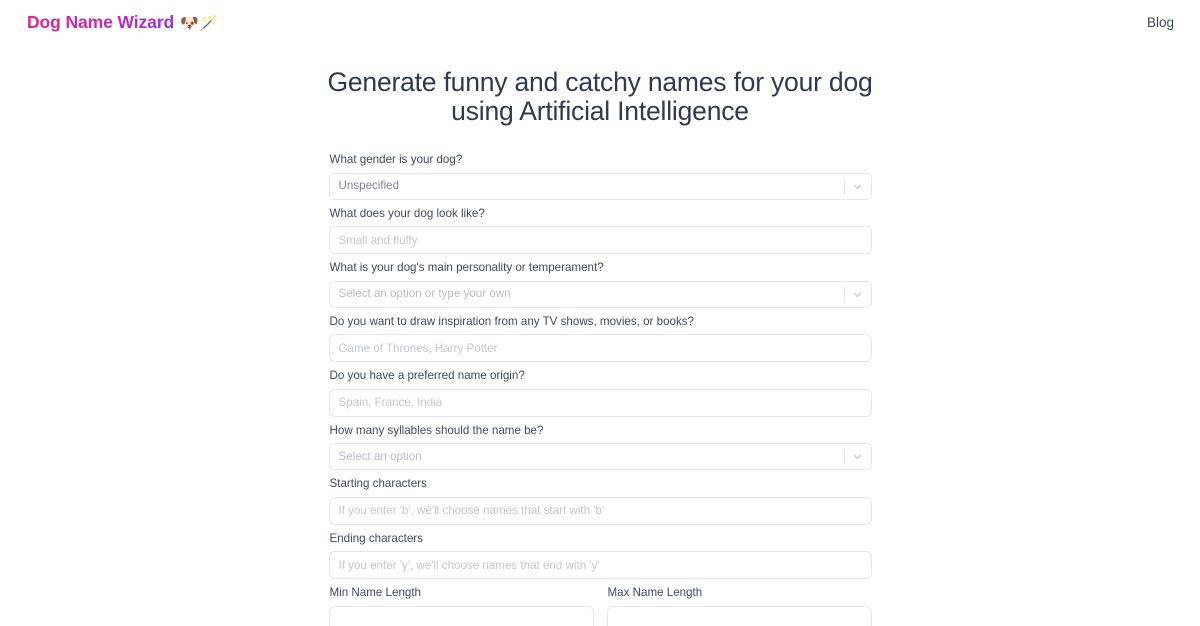 This screenshot has width=1200, height=626. Describe the element at coordinates (436, 430) in the screenshot. I see `label-syllables: How many syllables should the name be?` at that location.